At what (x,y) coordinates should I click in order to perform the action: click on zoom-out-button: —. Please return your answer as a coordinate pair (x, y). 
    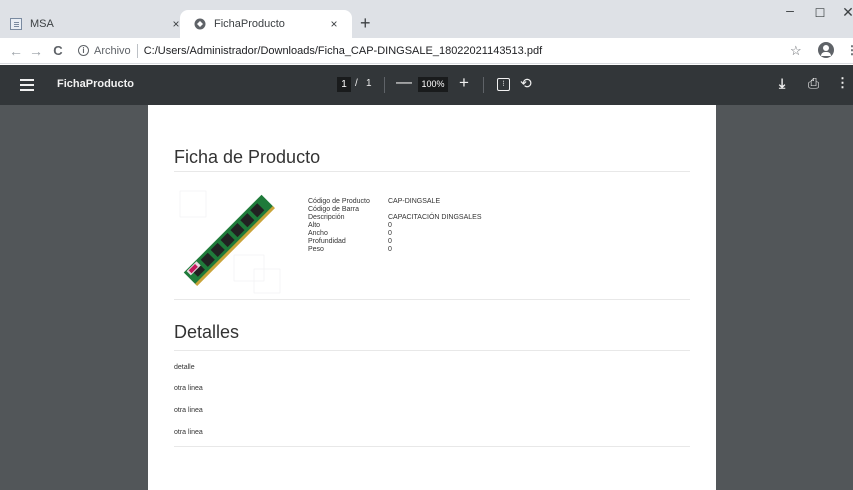
    Looking at the image, I should click on (404, 83).